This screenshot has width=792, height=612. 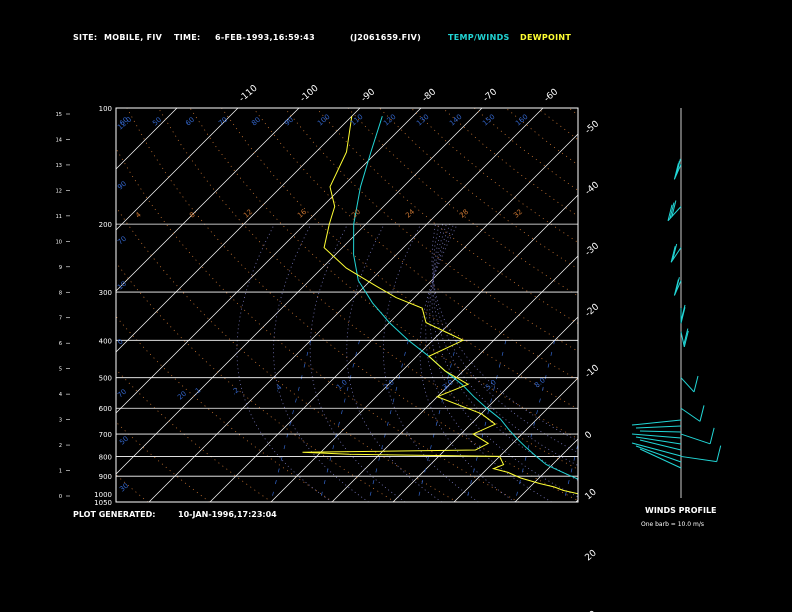 What do you see at coordinates (60, 268) in the screenshot?
I see `height-tick-label: 9` at bounding box center [60, 268].